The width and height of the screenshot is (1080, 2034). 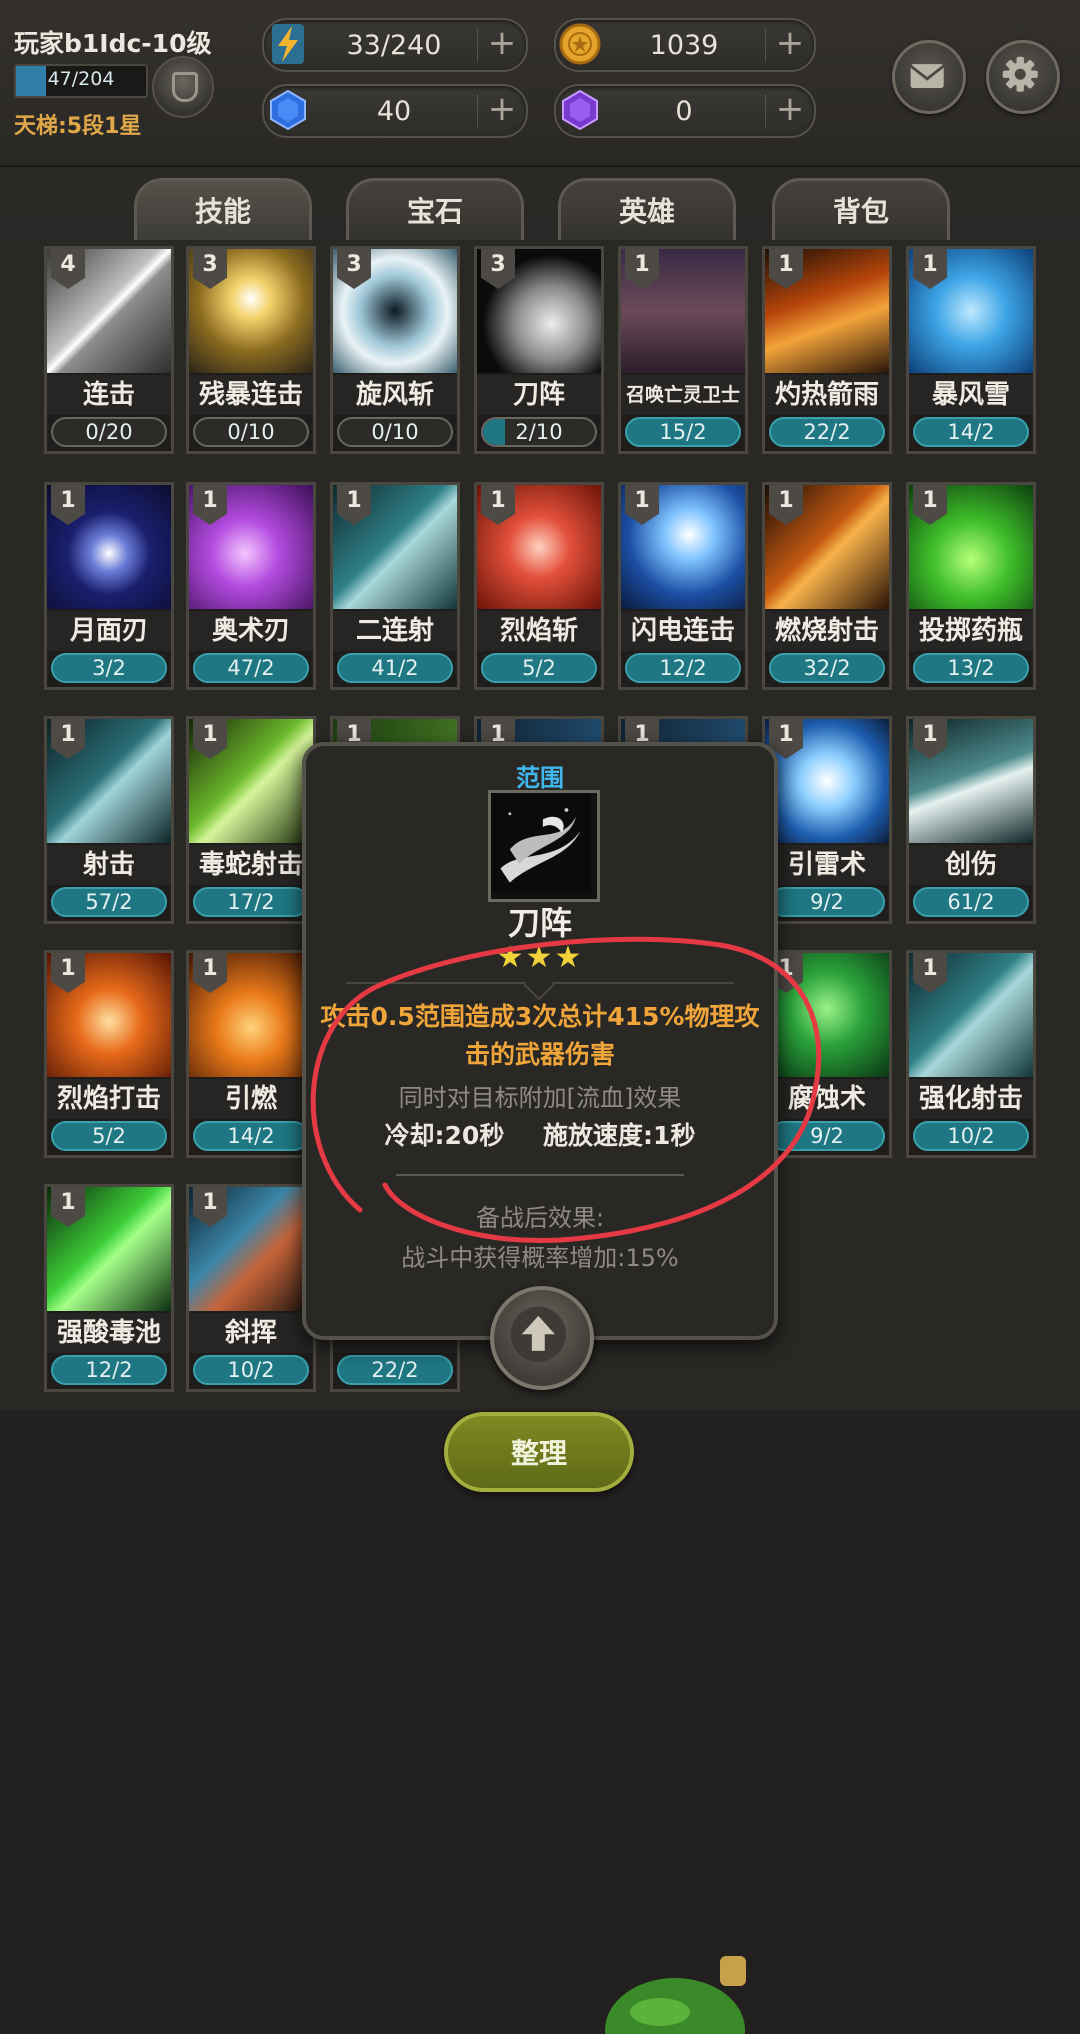 What do you see at coordinates (971, 1054) in the screenshot?
I see `skill-card: 1 强化射击 10/2` at bounding box center [971, 1054].